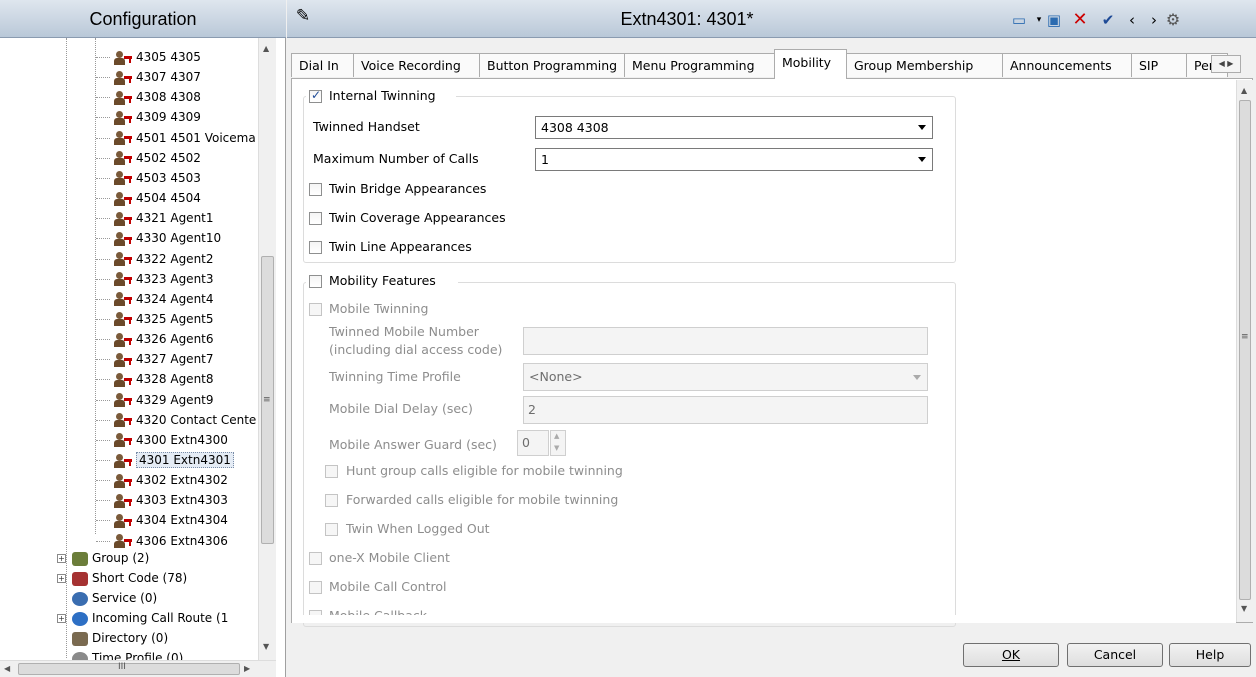 The width and height of the screenshot is (1256, 677). What do you see at coordinates (924, 65) in the screenshot?
I see `tab-group-membership: Group Membership` at bounding box center [924, 65].